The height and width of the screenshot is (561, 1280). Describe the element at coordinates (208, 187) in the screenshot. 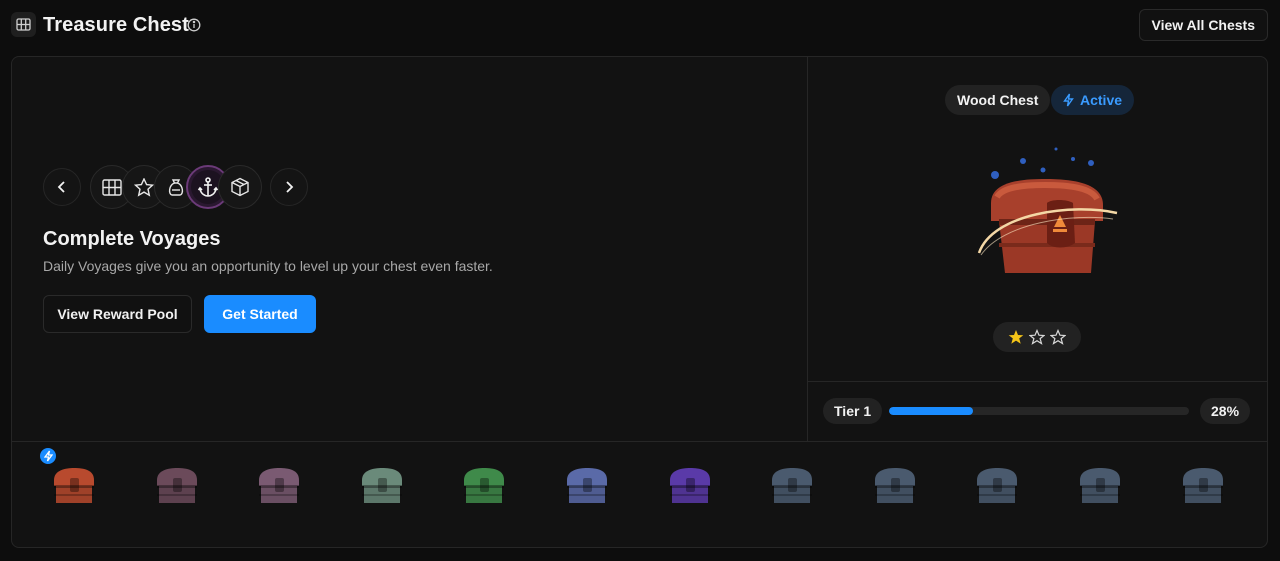

I see `anchor-icon` at that location.